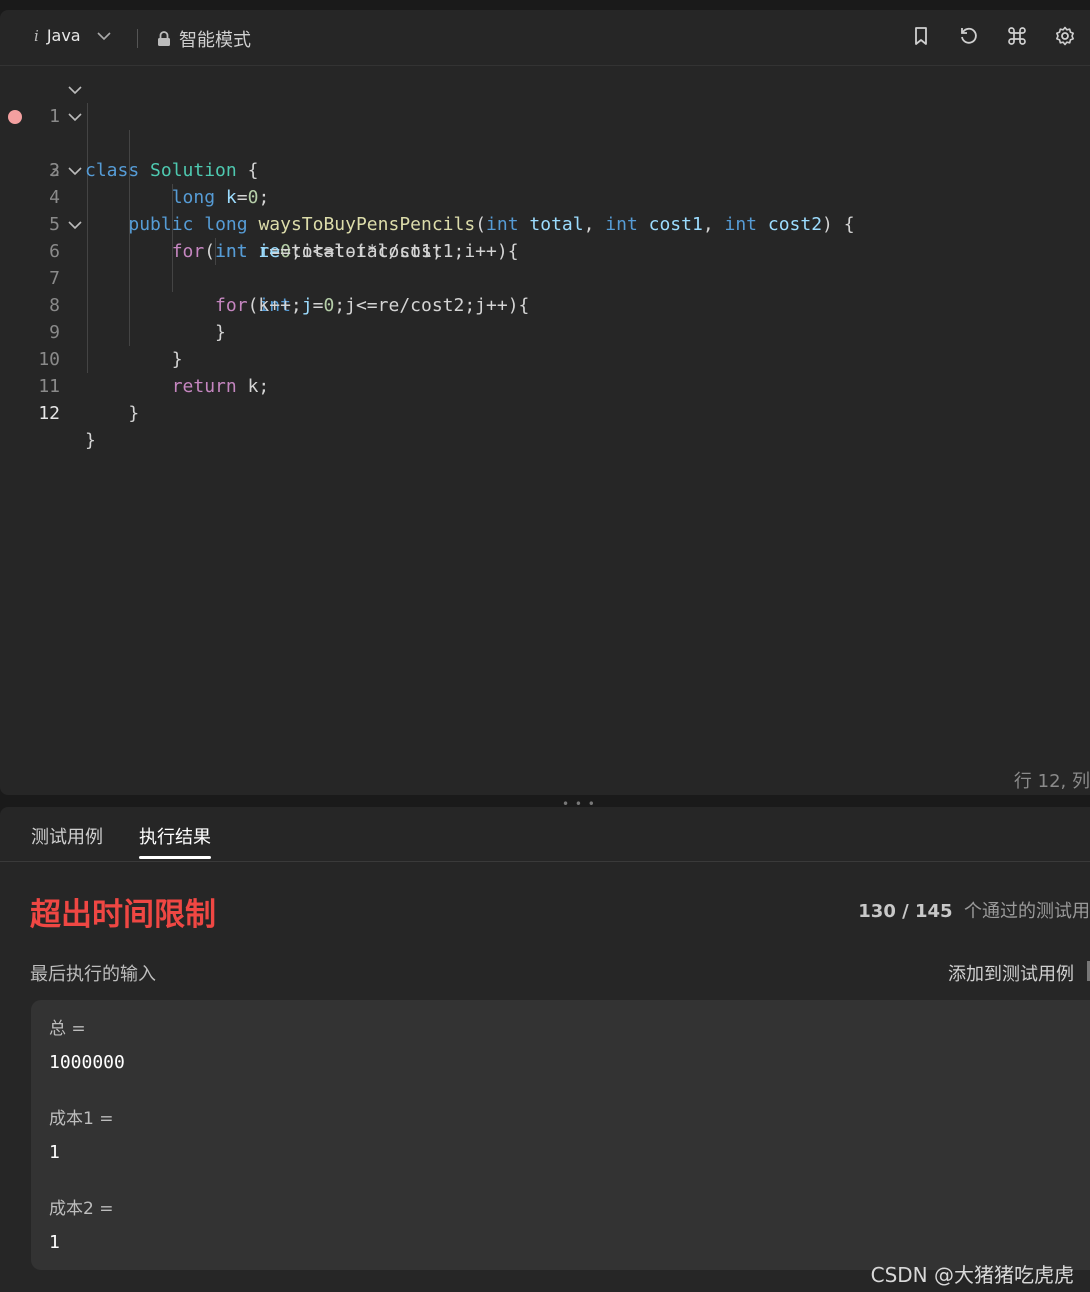 Image resolution: width=1090 pixels, height=1292 pixels. I want to click on code-line: 12 }, so click(545, 412).